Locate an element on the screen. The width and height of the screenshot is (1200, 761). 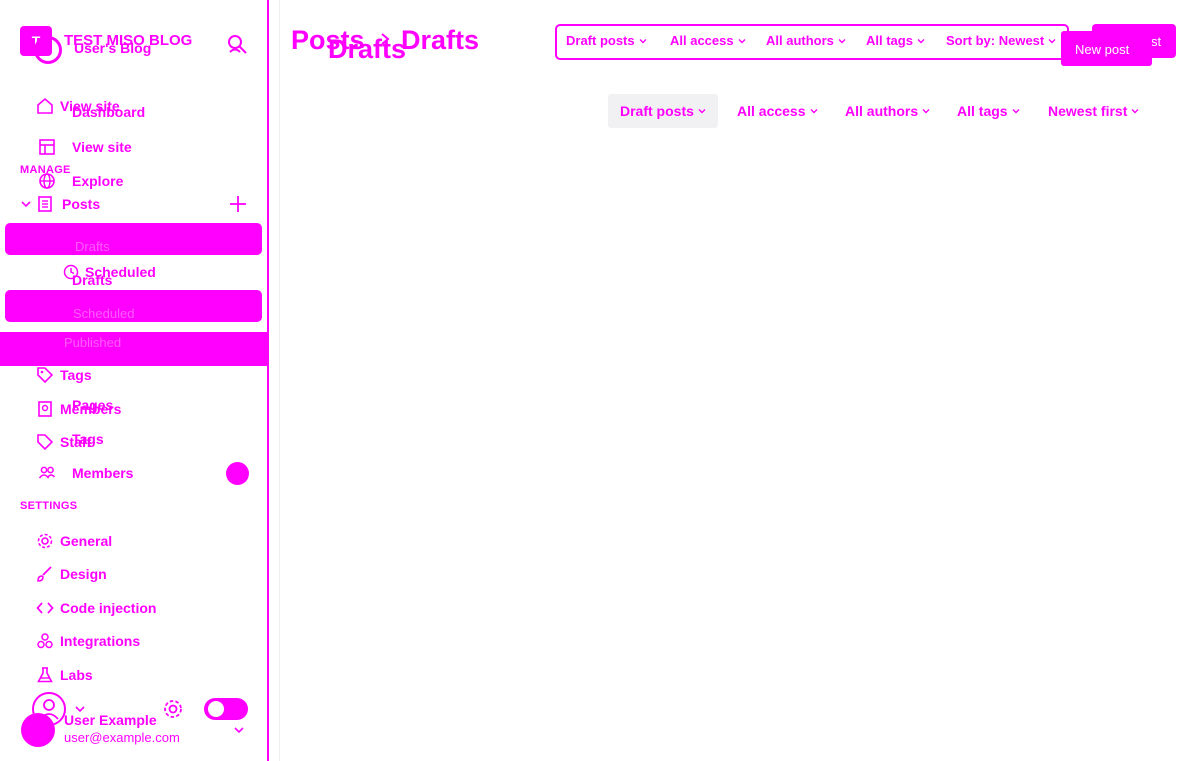
layout-icon is located at coordinates (47, 147).